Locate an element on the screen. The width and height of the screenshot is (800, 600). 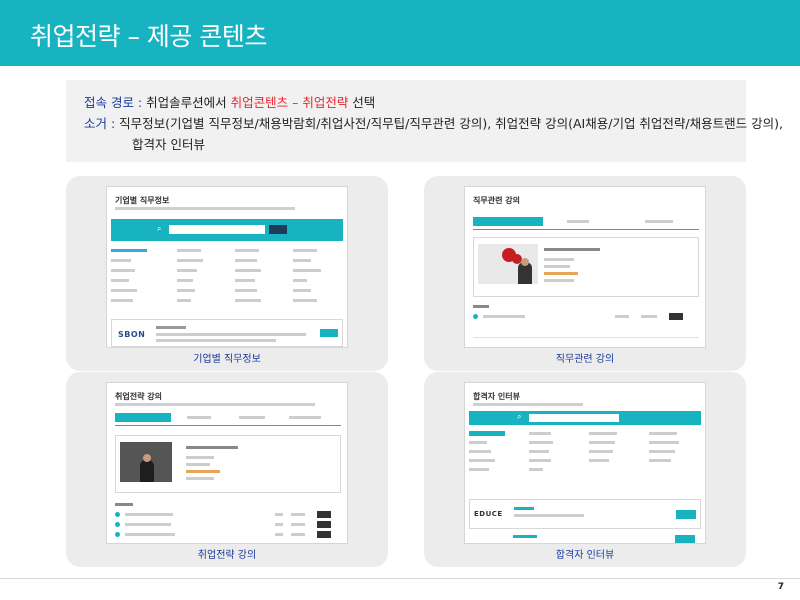
description-line-2: 합격자 인터뷰 is located at coordinates (406, 144).